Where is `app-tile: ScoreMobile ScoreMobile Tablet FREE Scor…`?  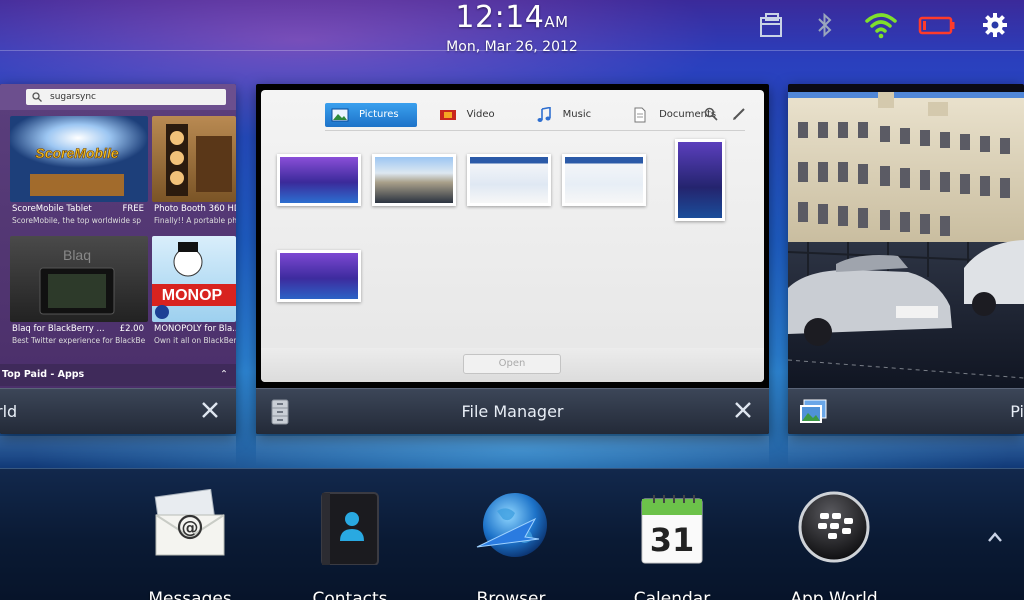
app-tile: ScoreMobile ScoreMobile Tablet FREE Scor… is located at coordinates (79, 173).